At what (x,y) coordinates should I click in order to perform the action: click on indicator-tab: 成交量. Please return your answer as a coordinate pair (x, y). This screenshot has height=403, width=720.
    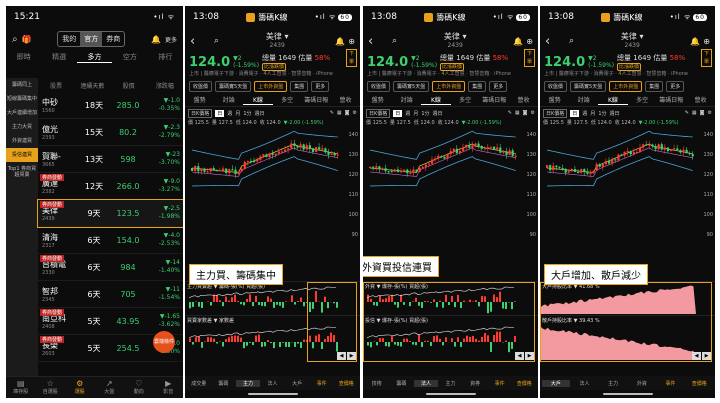
    Looking at the image, I should click on (199, 383).